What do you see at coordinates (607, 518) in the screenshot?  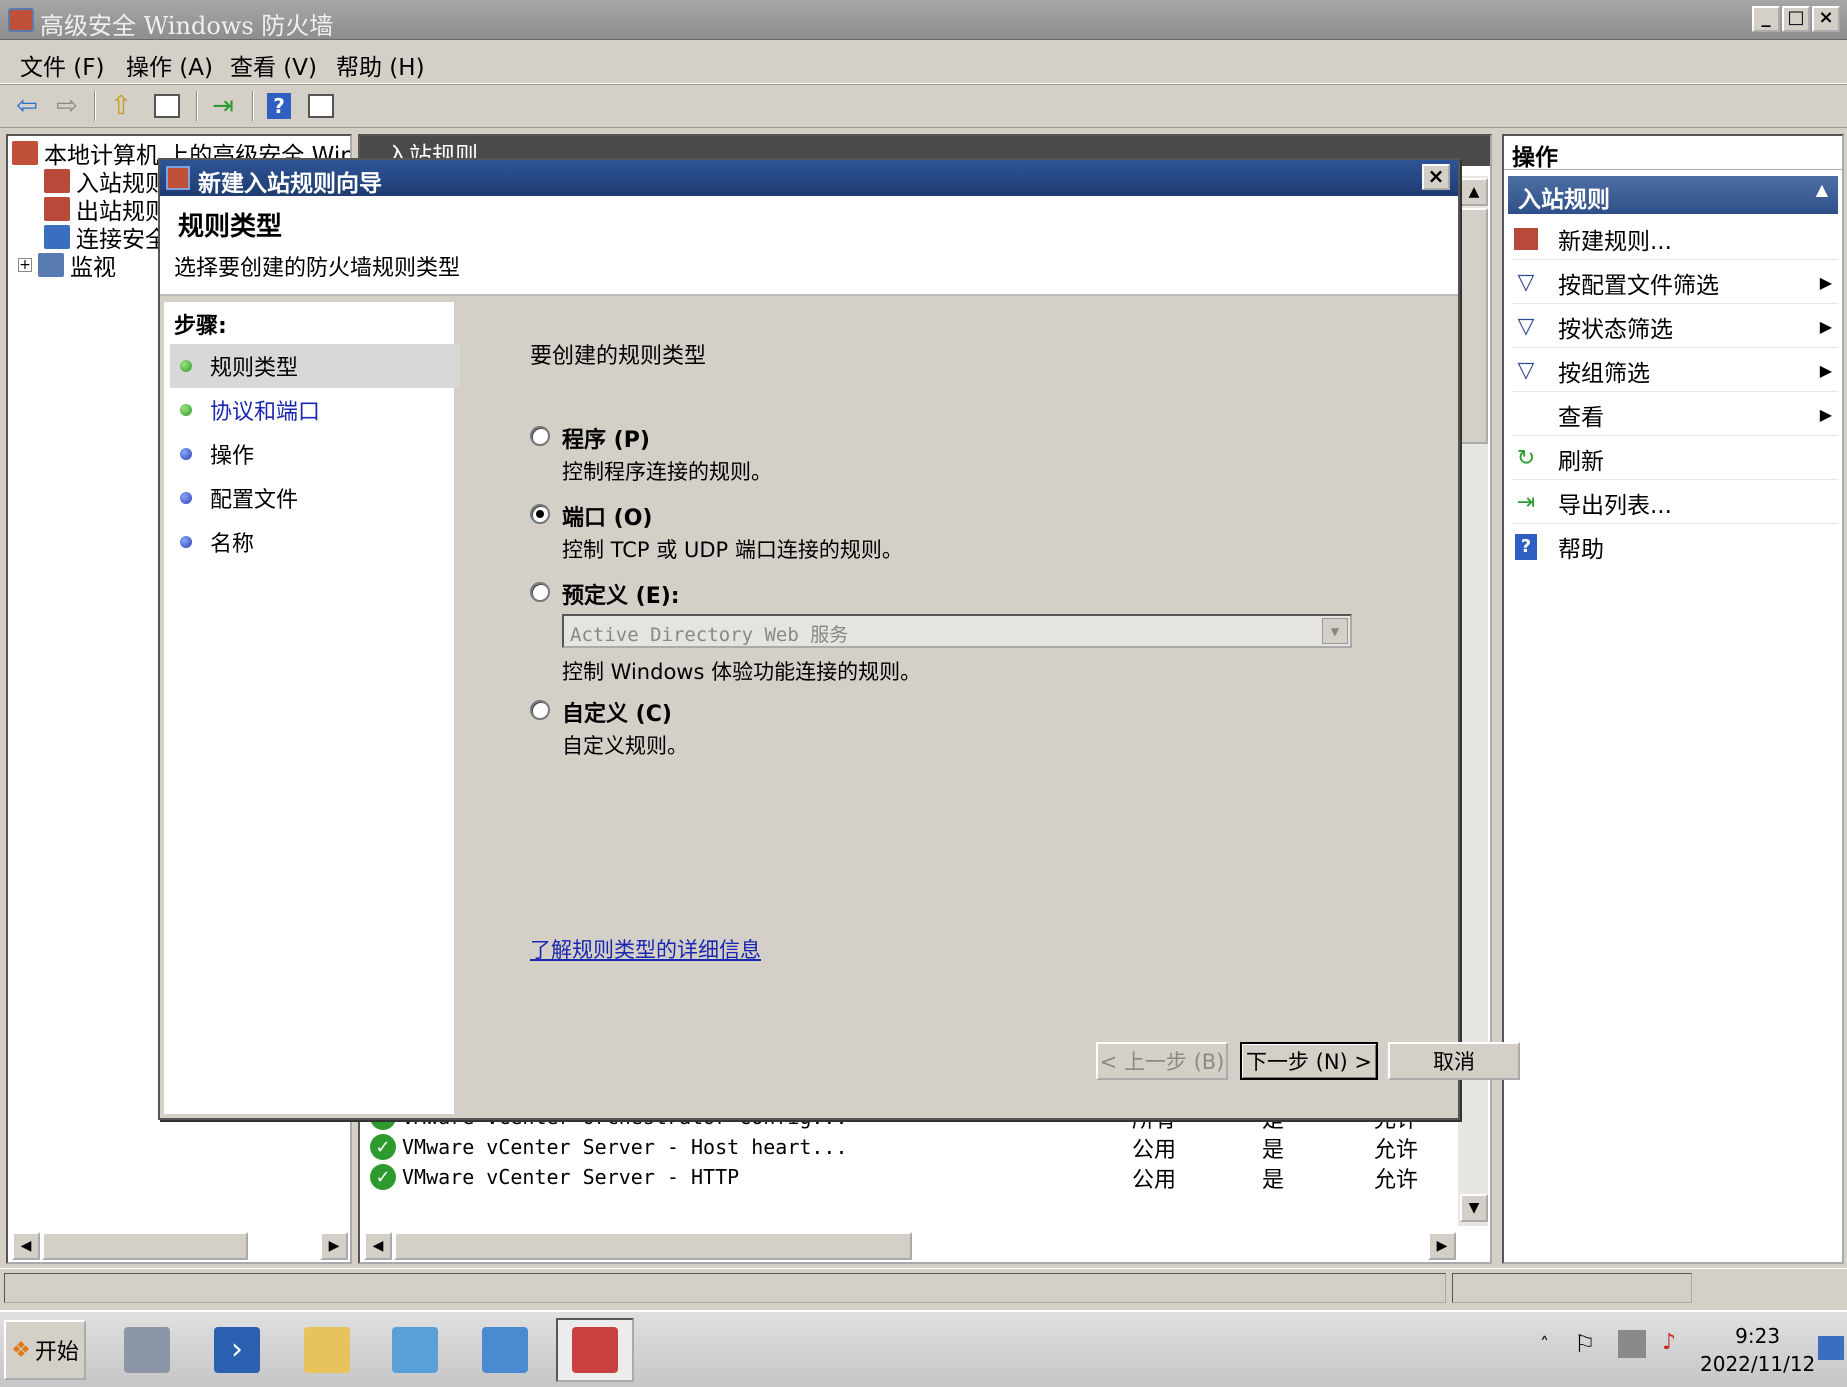 I see `option-title: 端口 (O)` at bounding box center [607, 518].